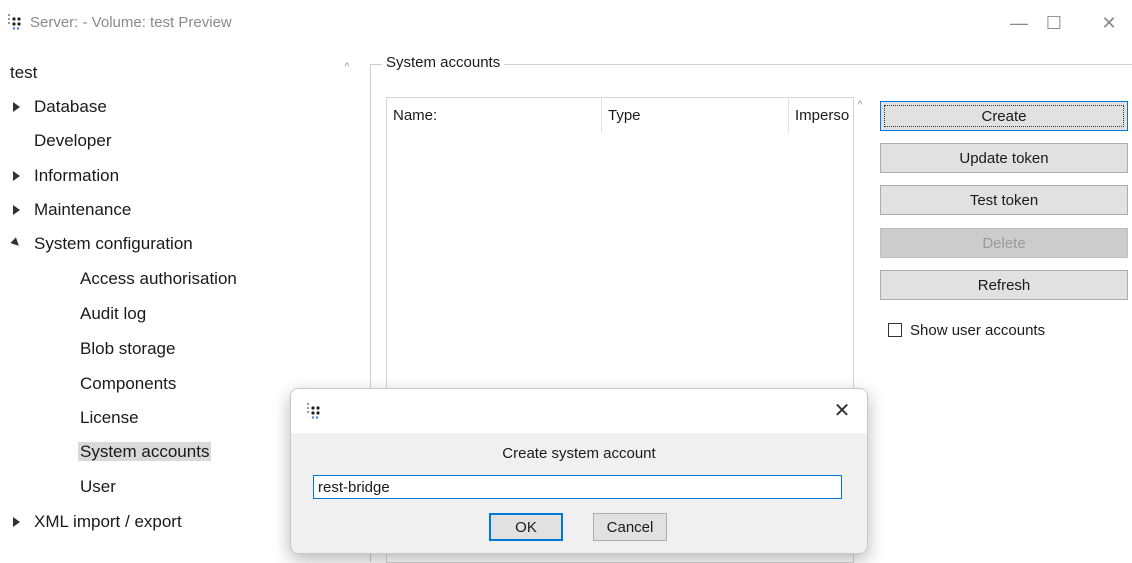 This screenshot has width=1132, height=563. I want to click on tree-item-developer: Developer, so click(61, 141).